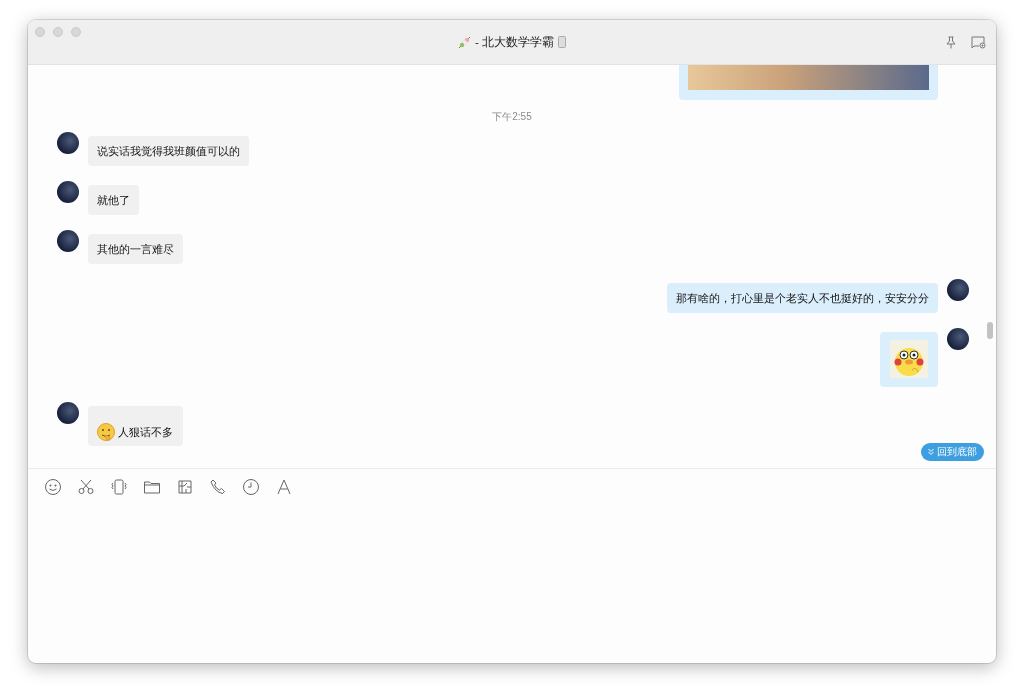  I want to click on message-bubble: 其他的一言难尽, so click(135, 249).